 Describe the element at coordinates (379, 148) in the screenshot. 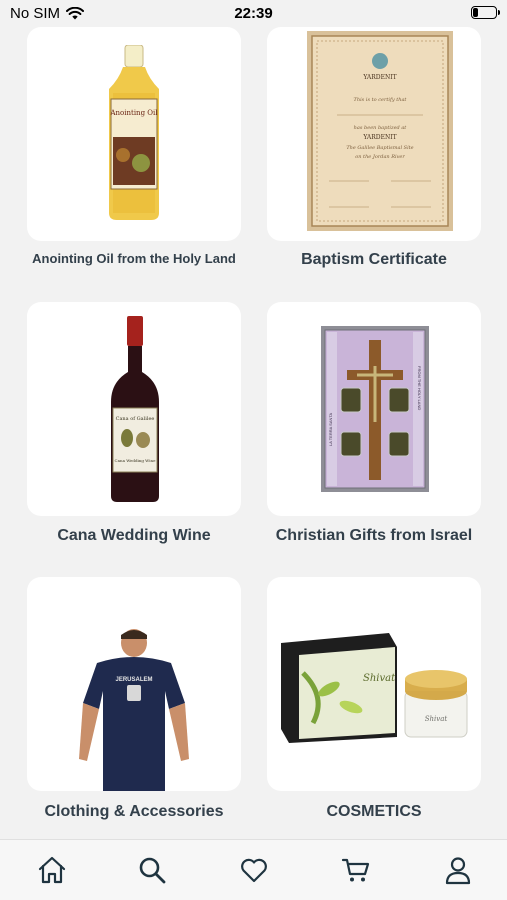

I see `svg-text: The Galilee Baptismal Site` at that location.